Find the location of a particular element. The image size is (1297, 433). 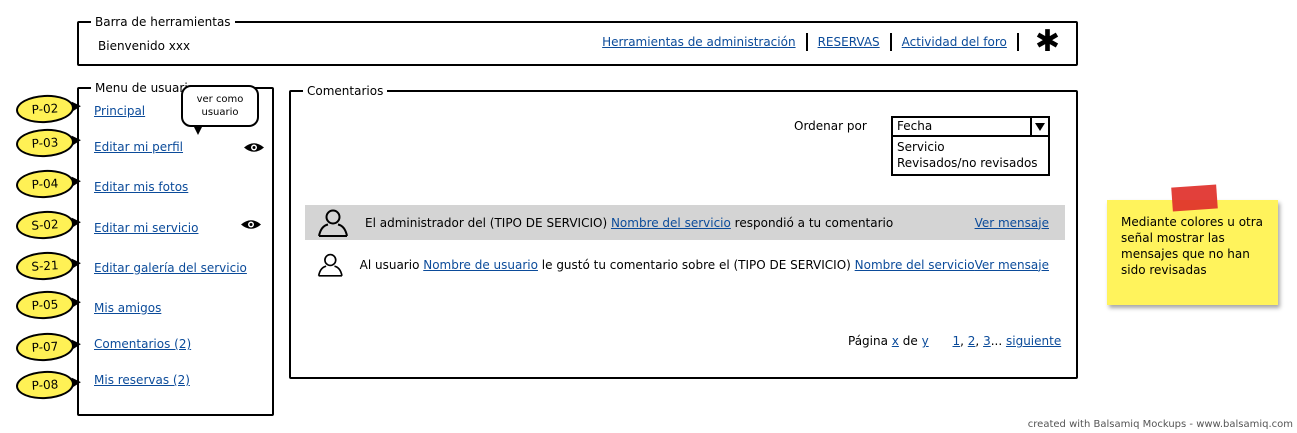

sort-selected-value: Fecha is located at coordinates (915, 126).